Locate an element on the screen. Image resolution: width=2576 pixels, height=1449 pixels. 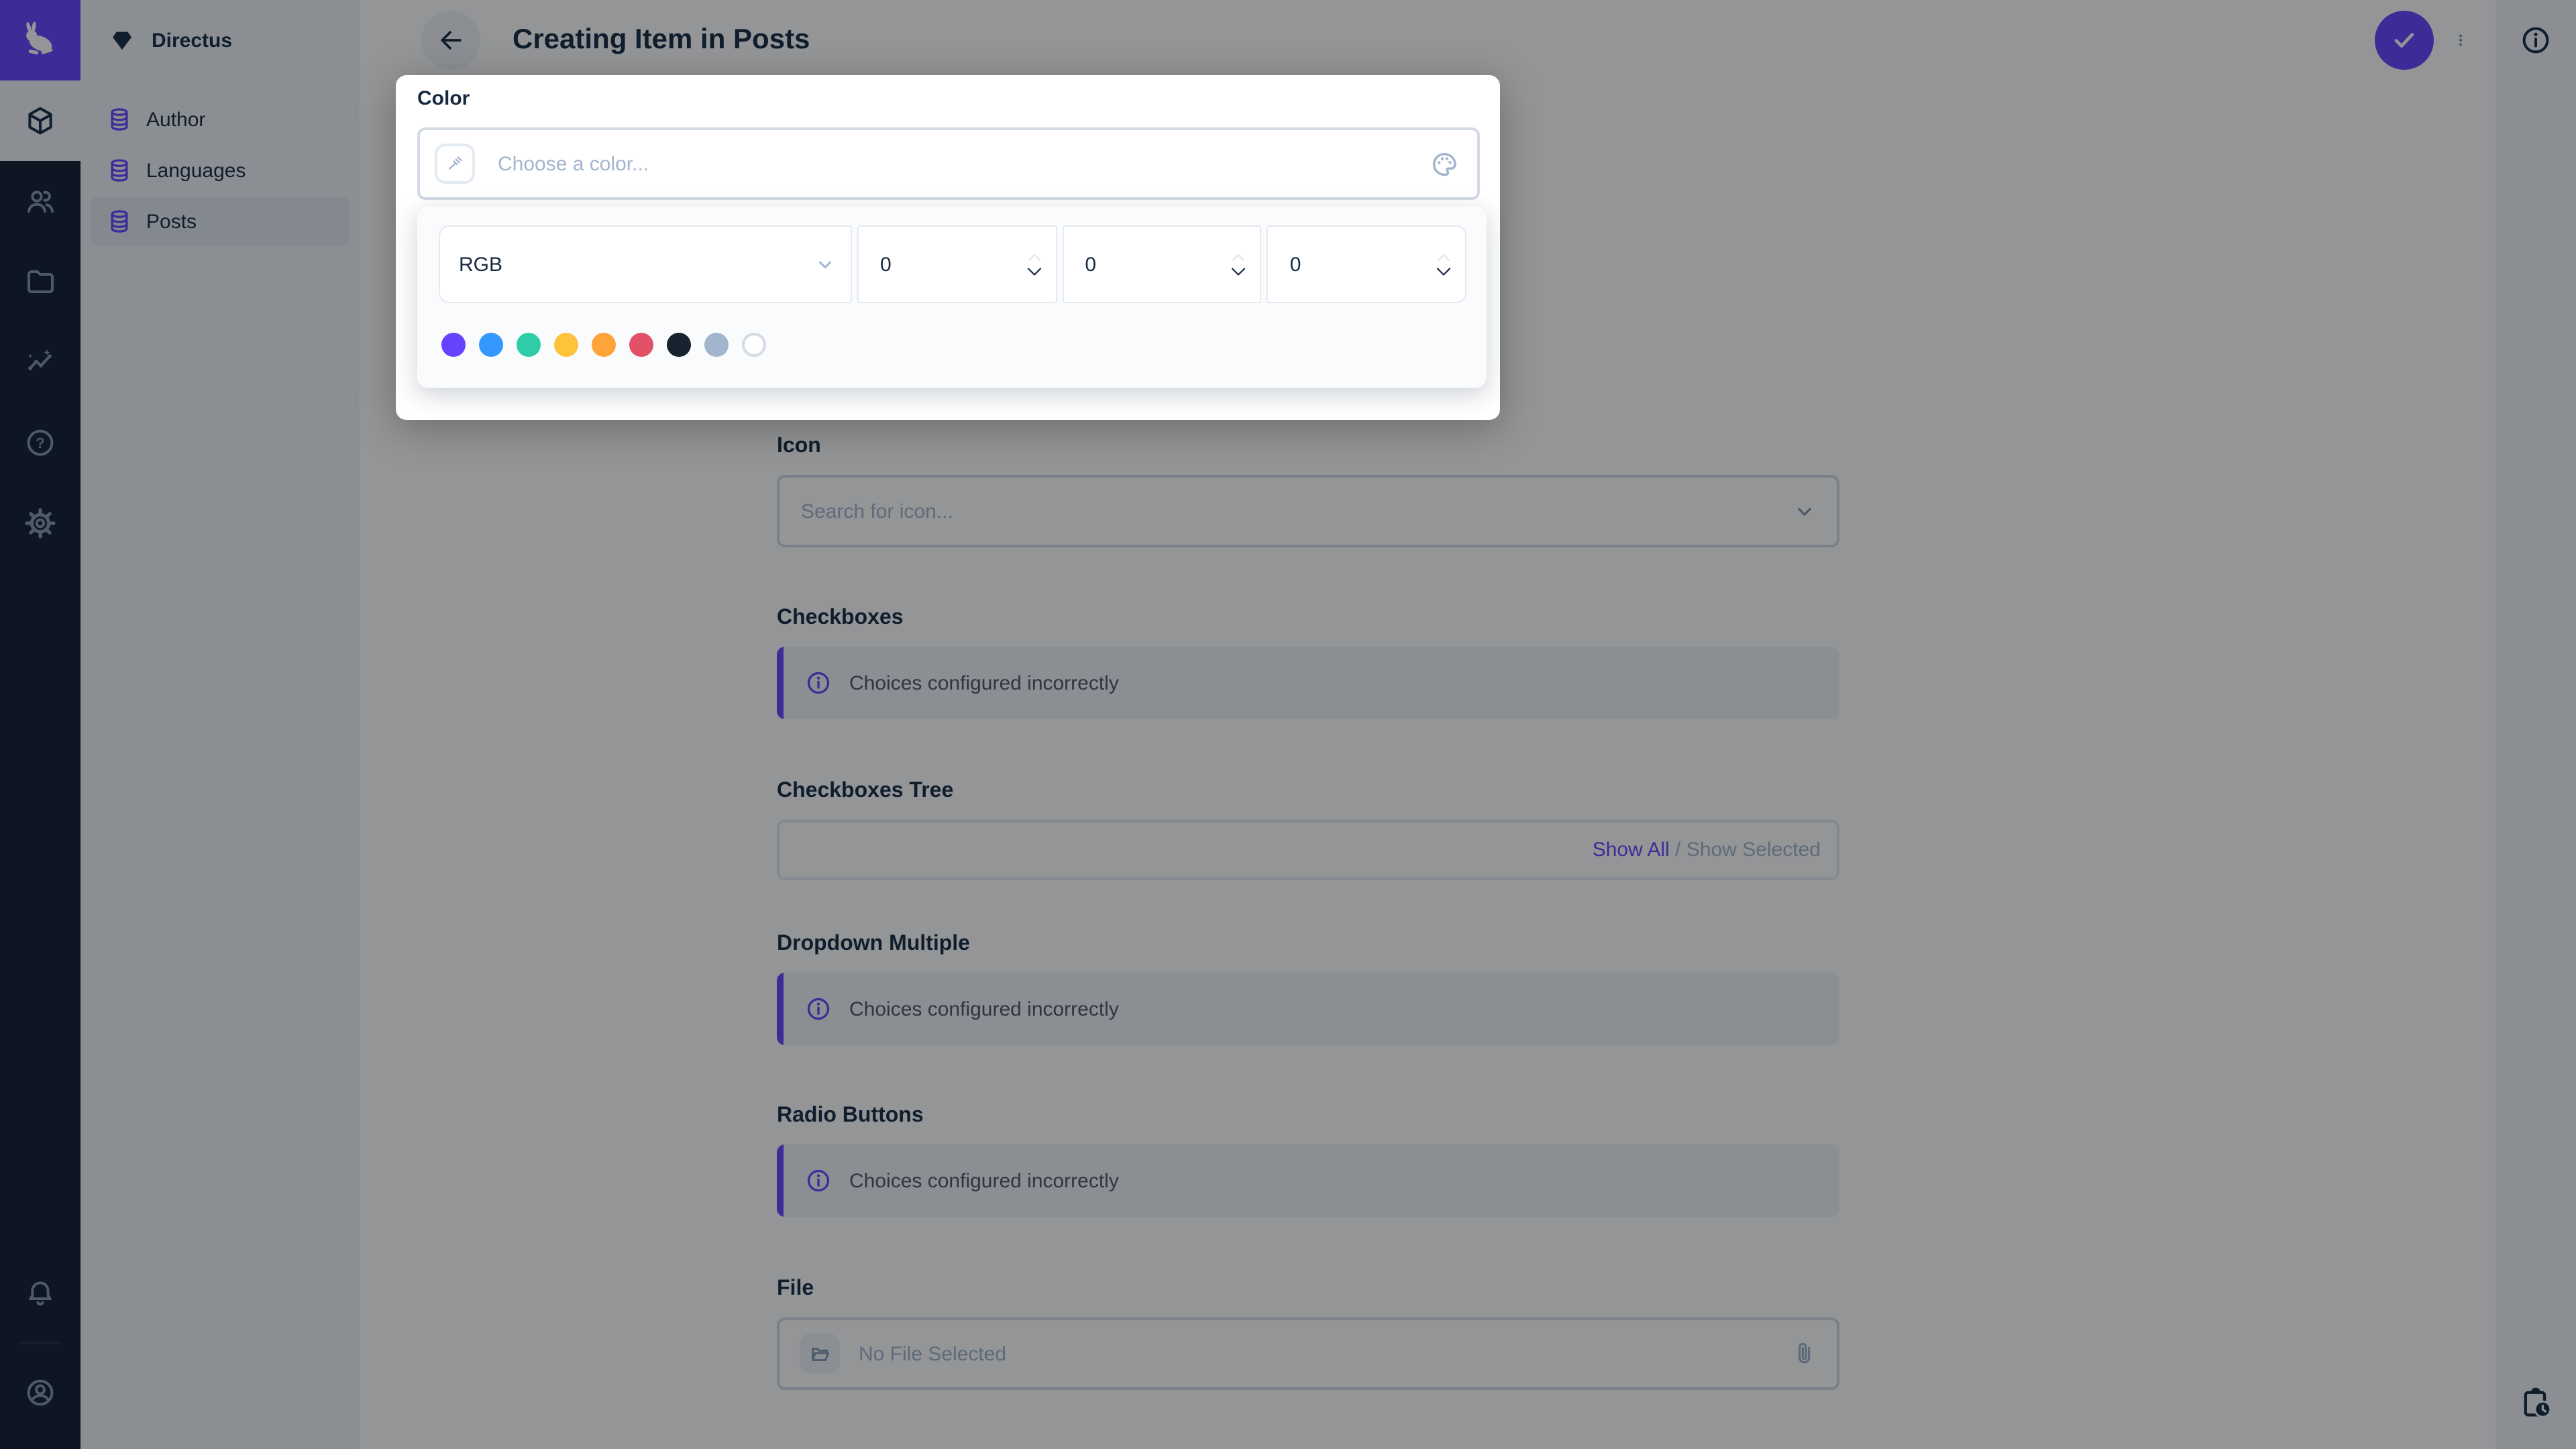
channel-value-r is located at coordinates (904, 264).